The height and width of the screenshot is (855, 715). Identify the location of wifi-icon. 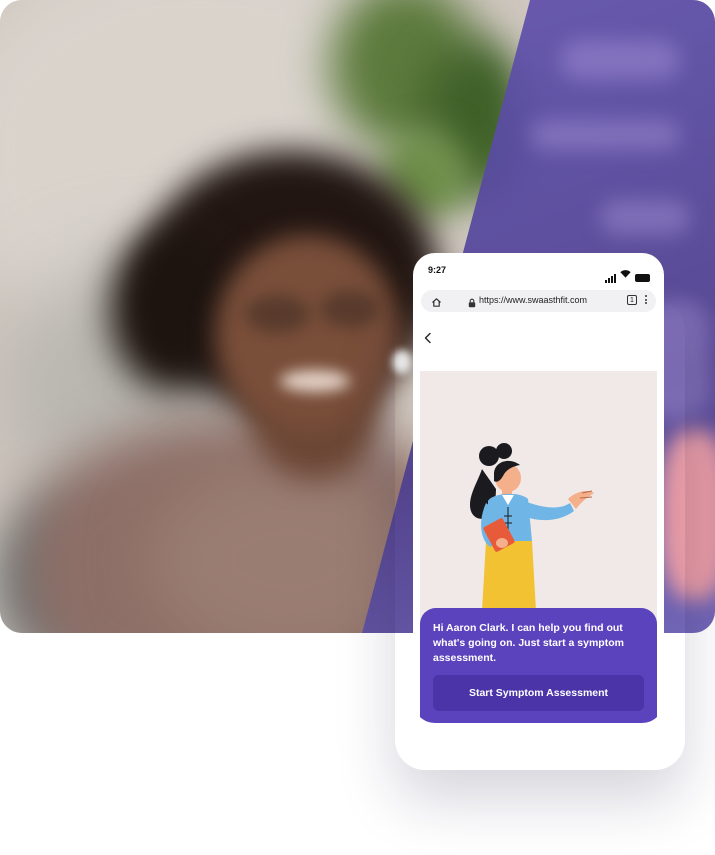
(625, 274).